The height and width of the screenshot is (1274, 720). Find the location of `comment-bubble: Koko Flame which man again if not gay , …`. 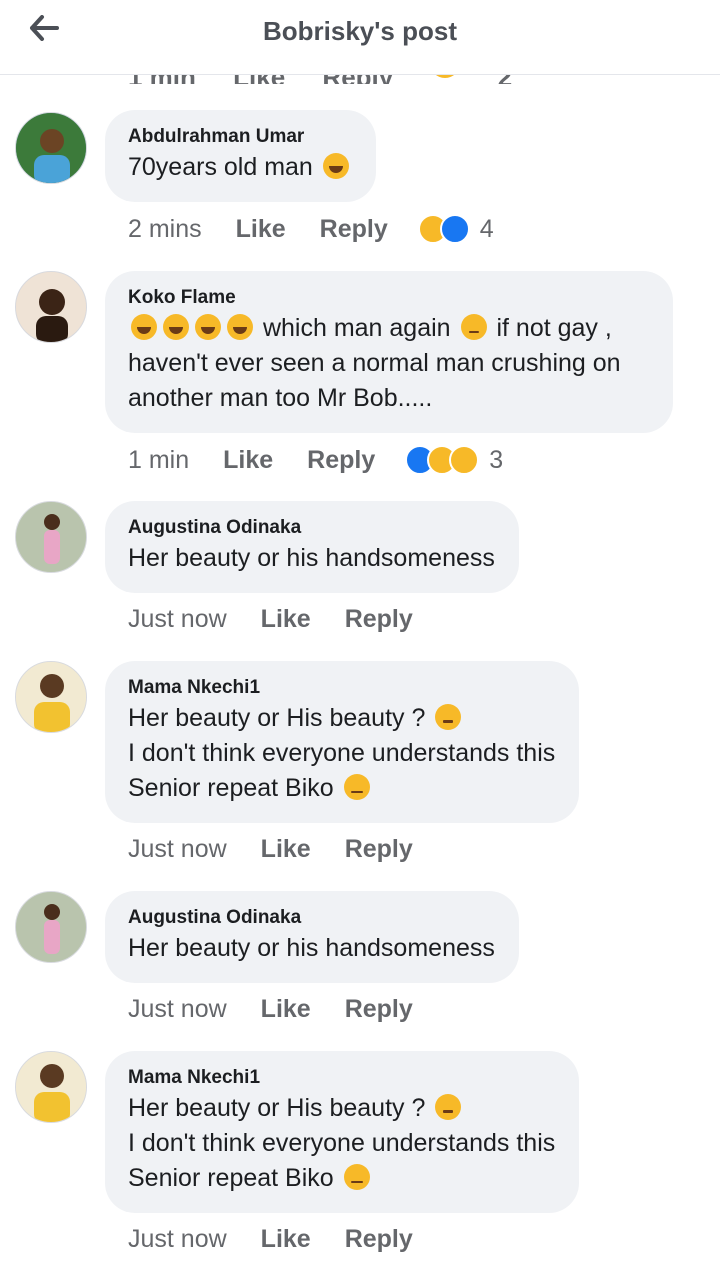

comment-bubble: Koko Flame which man again if not gay , … is located at coordinates (389, 352).